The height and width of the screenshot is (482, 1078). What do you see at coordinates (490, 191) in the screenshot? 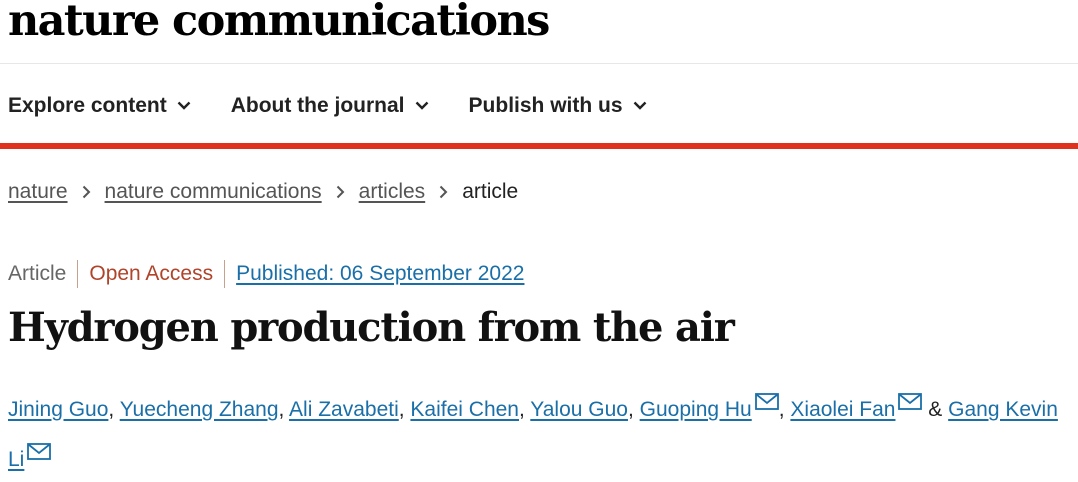
I see `breadcrumb-current: article` at bounding box center [490, 191].